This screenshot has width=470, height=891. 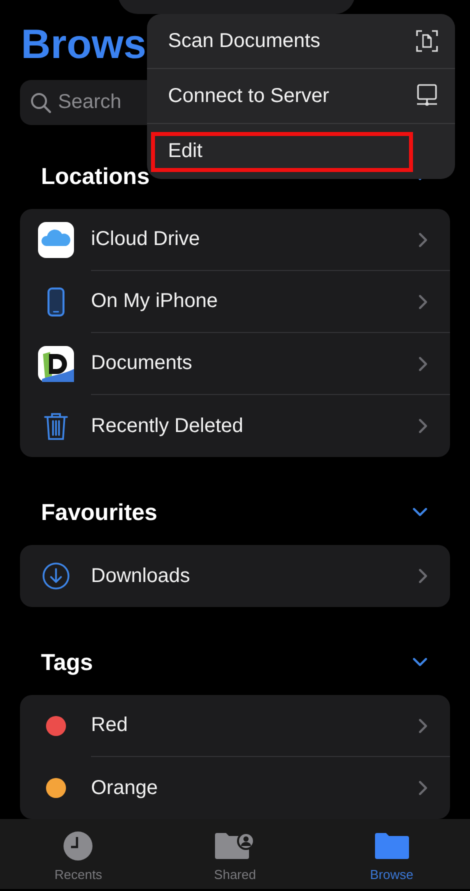 I want to click on cloud-icon, so click(x=56, y=240).